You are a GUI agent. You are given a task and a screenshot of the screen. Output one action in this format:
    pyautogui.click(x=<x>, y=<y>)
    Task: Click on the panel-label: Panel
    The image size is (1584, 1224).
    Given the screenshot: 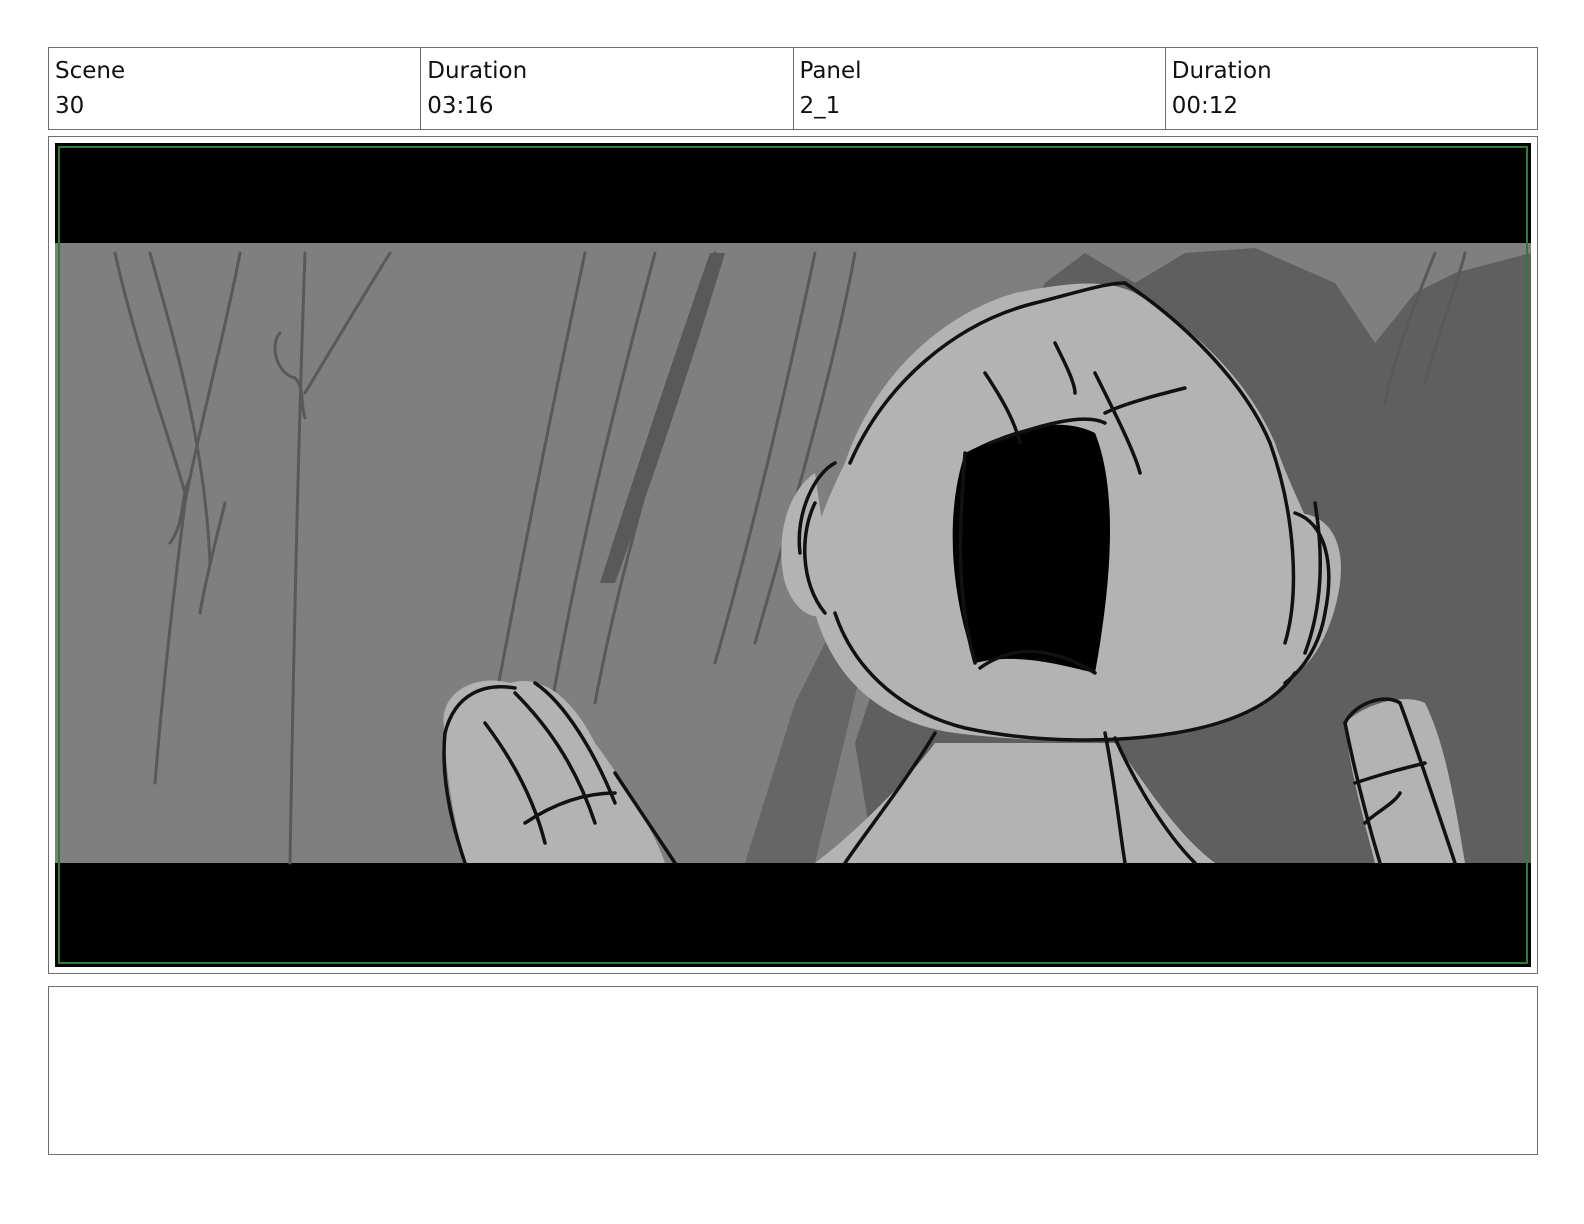 What is the action you would take?
    pyautogui.click(x=830, y=71)
    